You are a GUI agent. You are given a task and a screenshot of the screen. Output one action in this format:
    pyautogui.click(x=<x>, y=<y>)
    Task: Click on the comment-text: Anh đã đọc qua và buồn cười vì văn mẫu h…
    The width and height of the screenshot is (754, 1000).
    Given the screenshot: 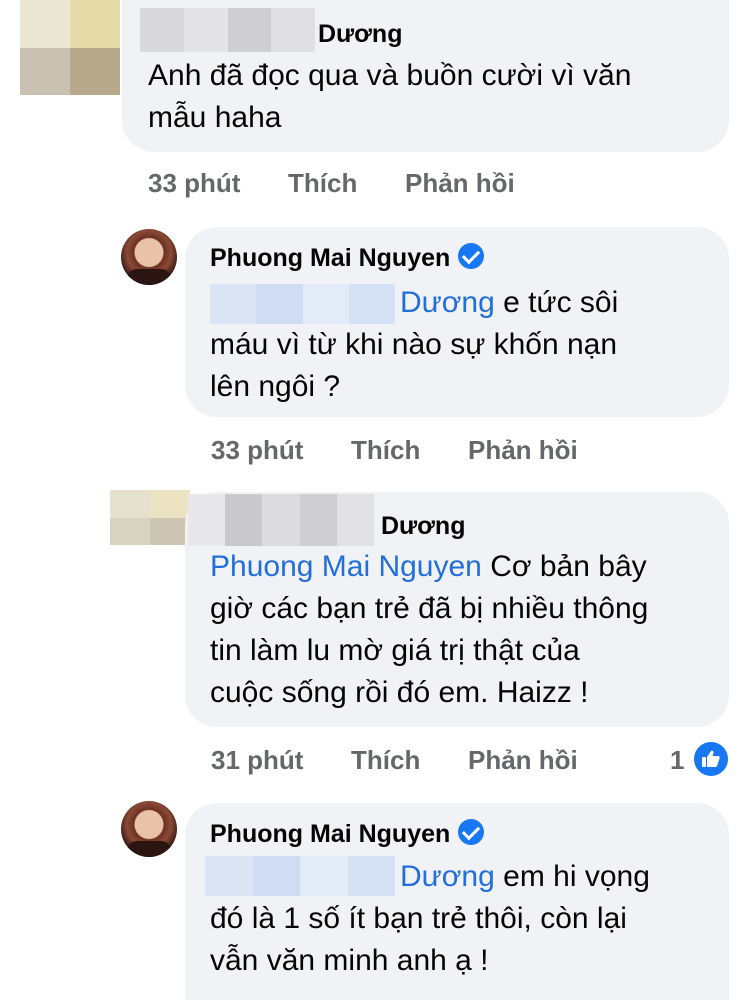 What is the action you would take?
    pyautogui.click(x=390, y=96)
    